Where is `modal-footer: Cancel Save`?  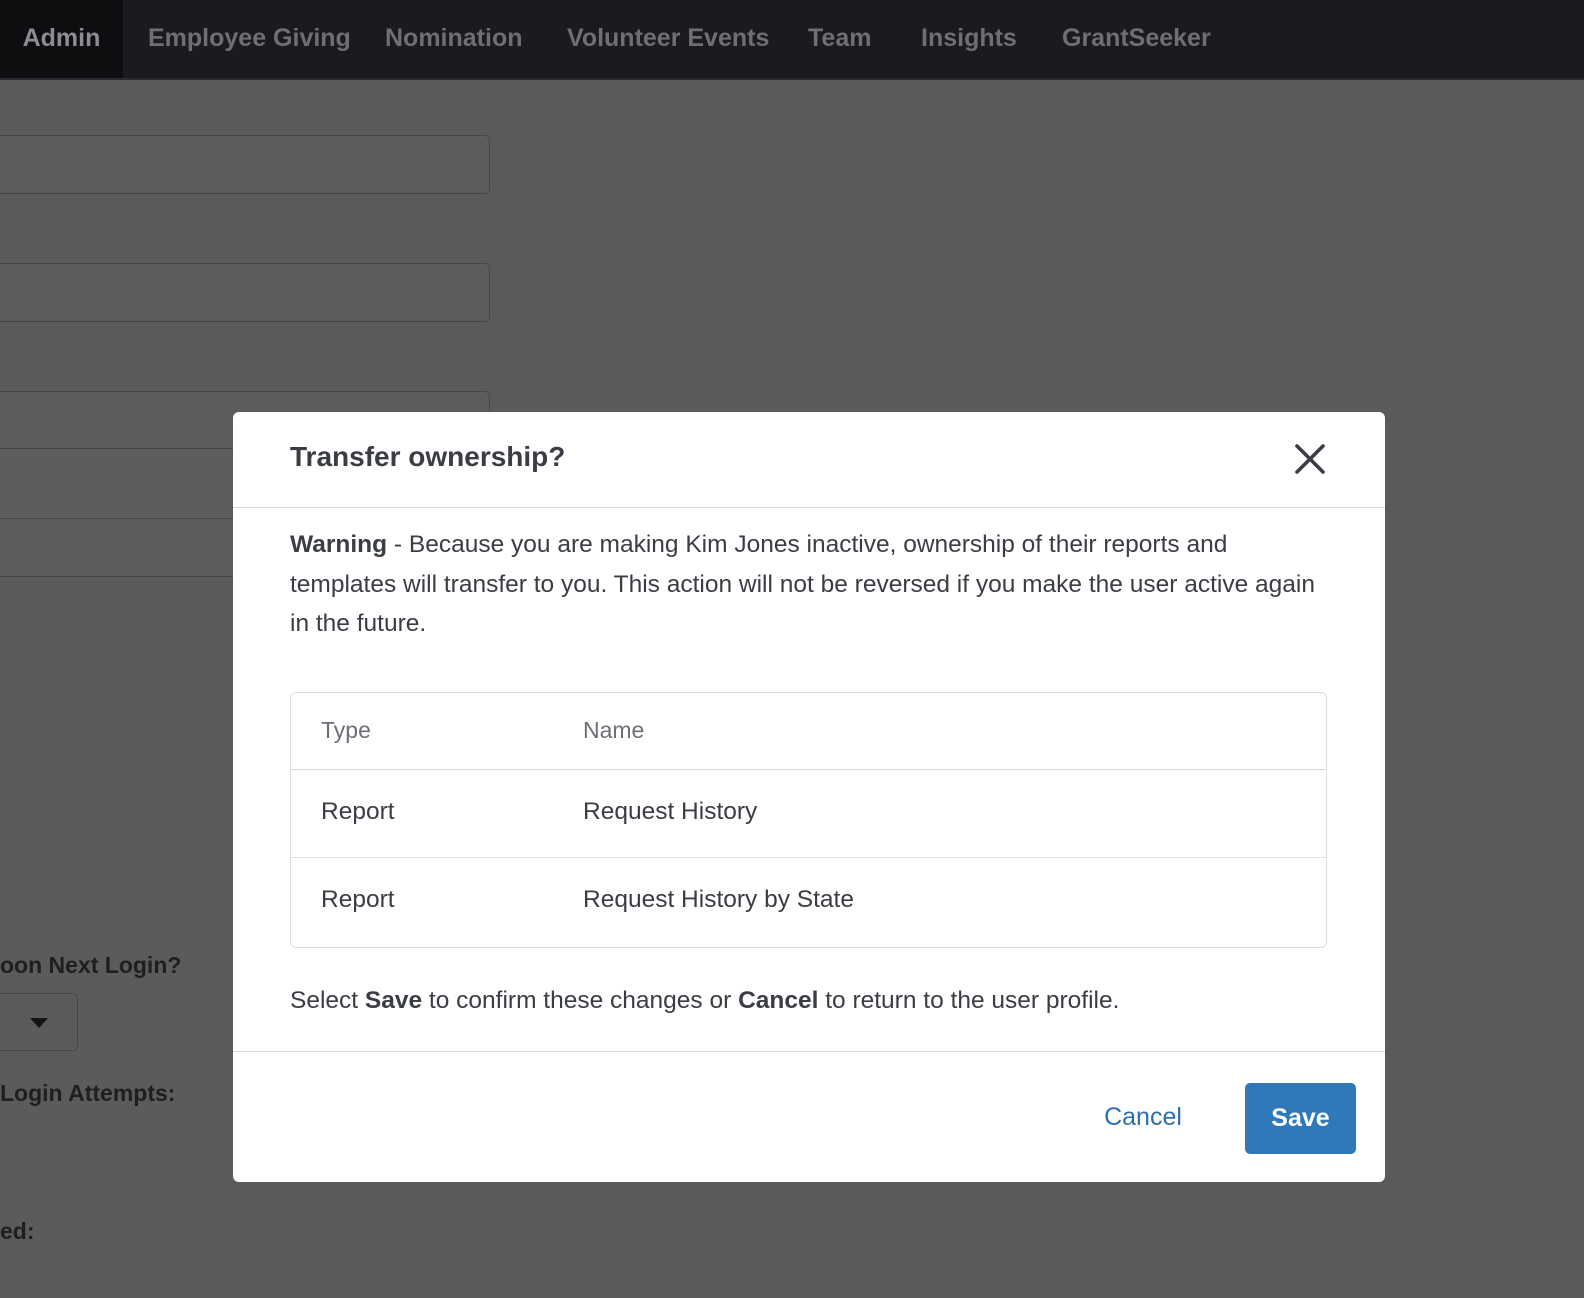 modal-footer: Cancel Save is located at coordinates (809, 1116).